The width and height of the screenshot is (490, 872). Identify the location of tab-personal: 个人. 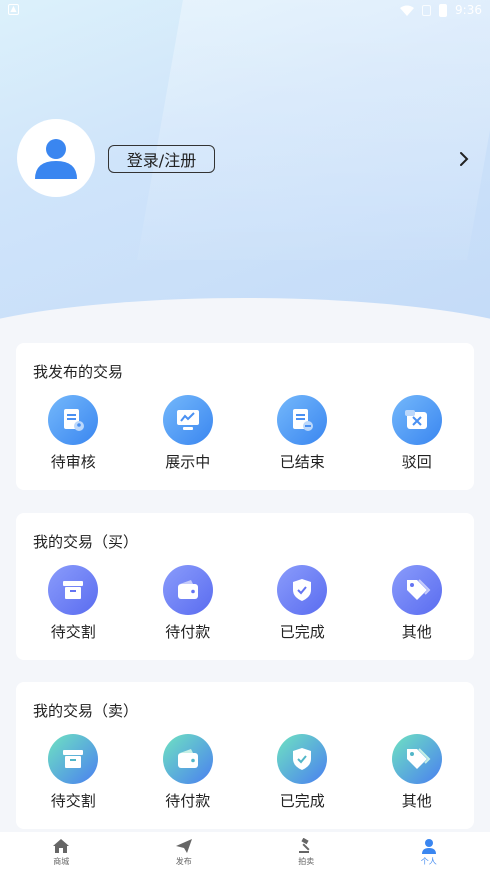
(429, 852).